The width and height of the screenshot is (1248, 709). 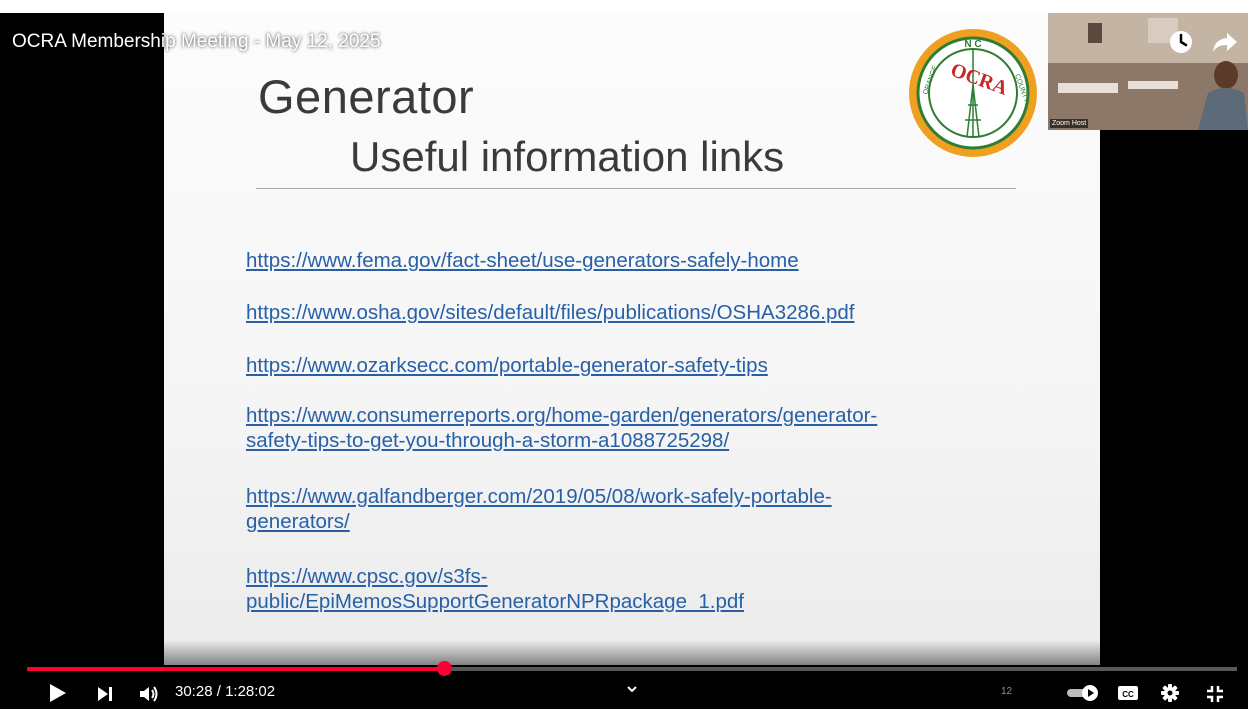 I want to click on autoplay-toggle-icon, so click(x=1083, y=693).